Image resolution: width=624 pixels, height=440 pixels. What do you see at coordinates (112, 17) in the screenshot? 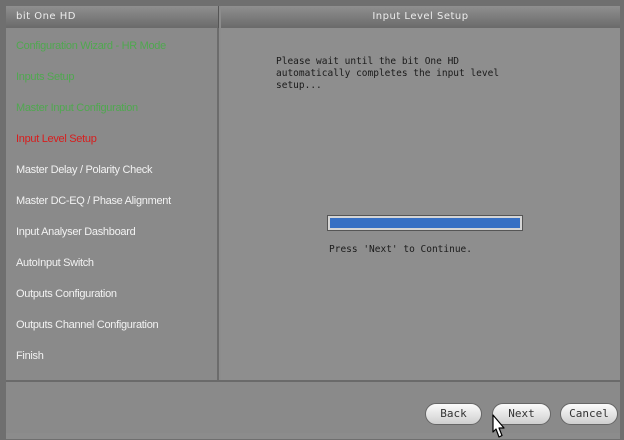
I see `app-title: bit One HD` at bounding box center [112, 17].